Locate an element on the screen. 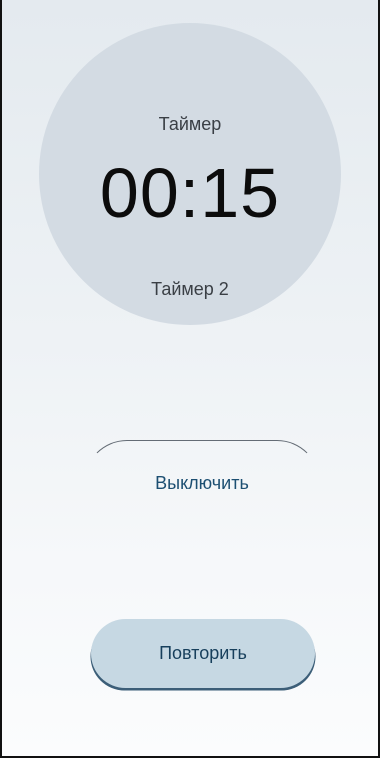  stop-button: Выключить is located at coordinates (202, 483).